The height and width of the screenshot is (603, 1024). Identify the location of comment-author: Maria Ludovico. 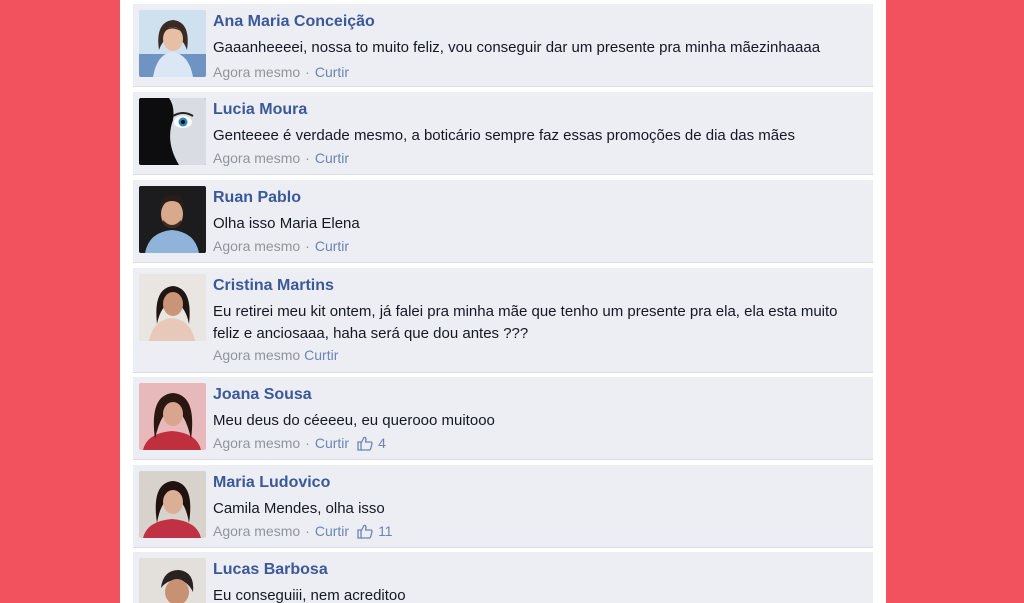
(271, 483).